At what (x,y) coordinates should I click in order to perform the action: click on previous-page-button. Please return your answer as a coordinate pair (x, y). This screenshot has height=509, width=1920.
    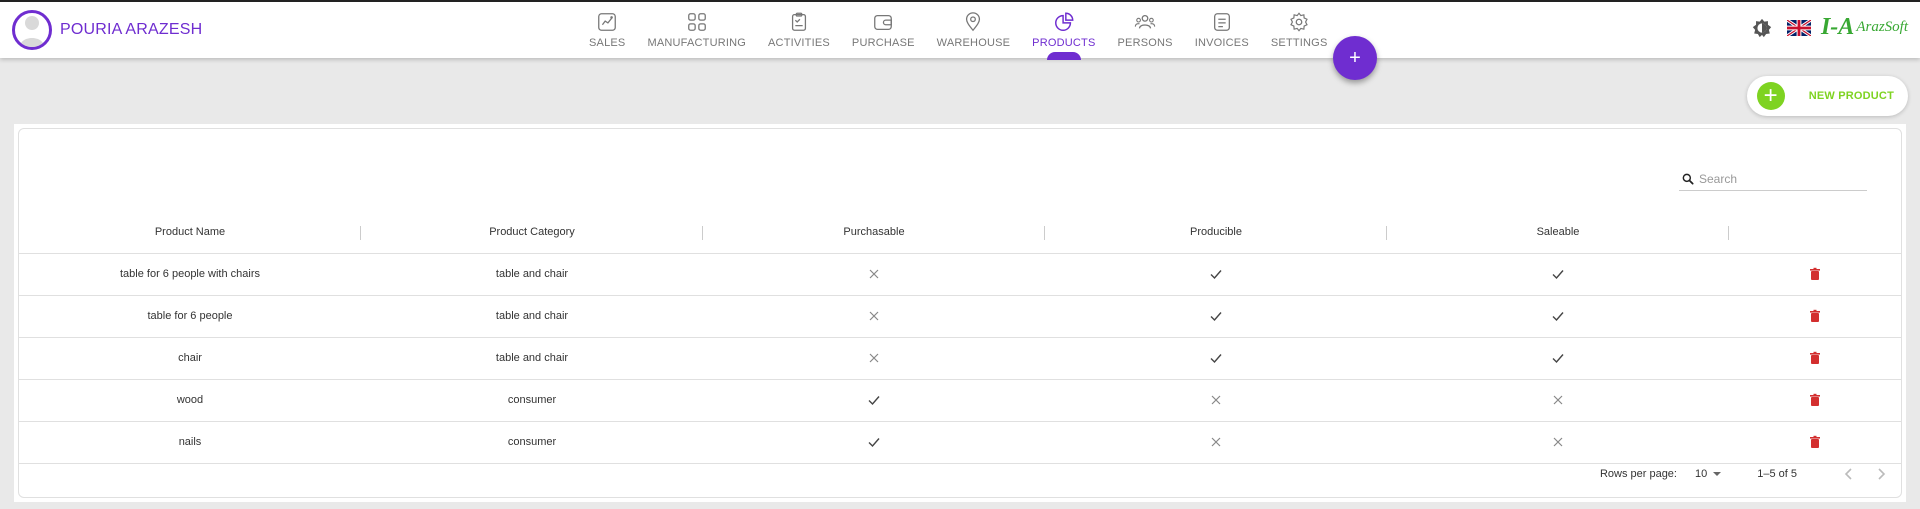
    Looking at the image, I should click on (1849, 474).